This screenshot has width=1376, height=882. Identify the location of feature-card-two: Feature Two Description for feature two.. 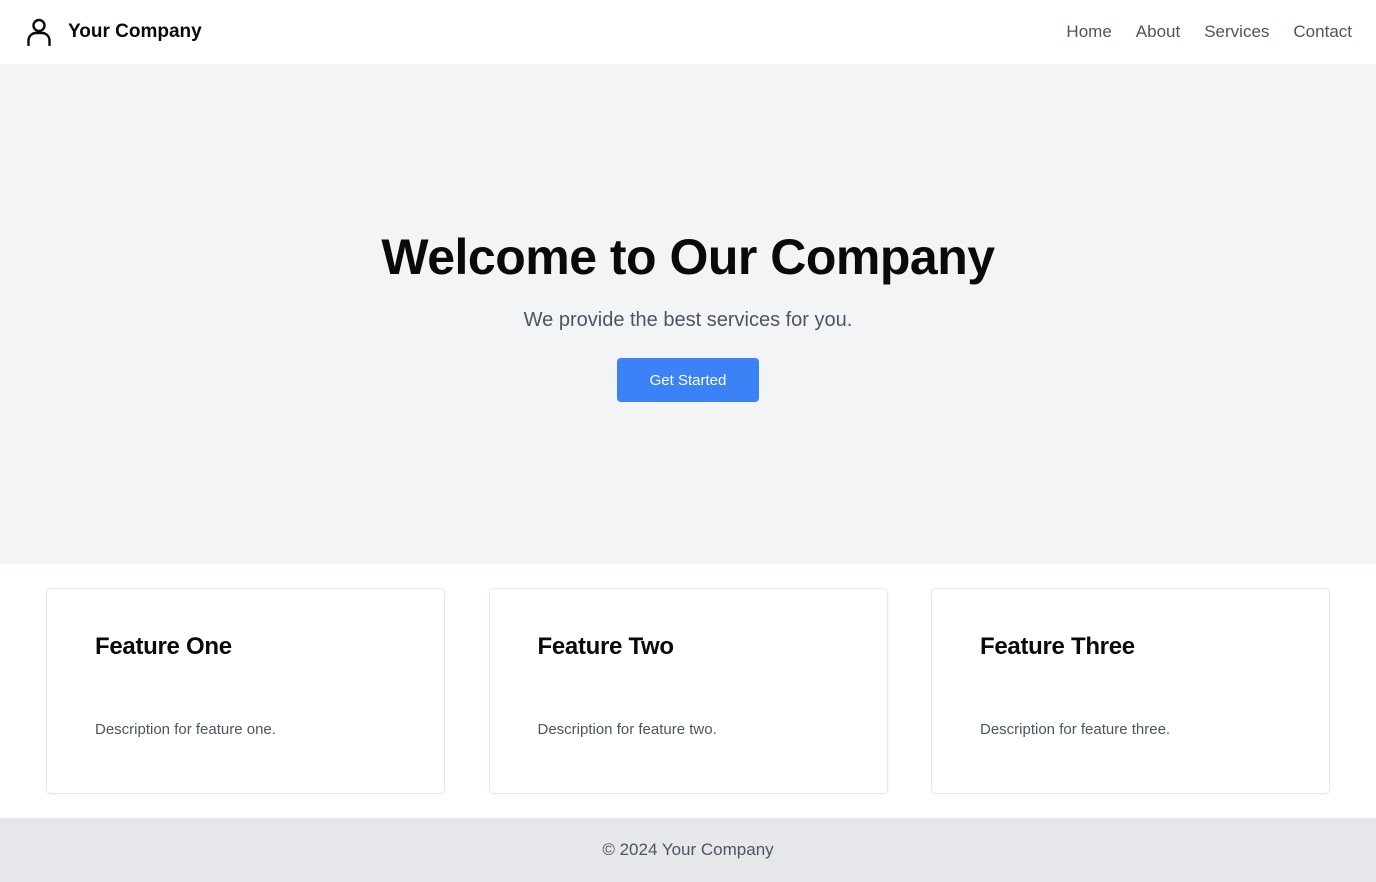
(688, 691).